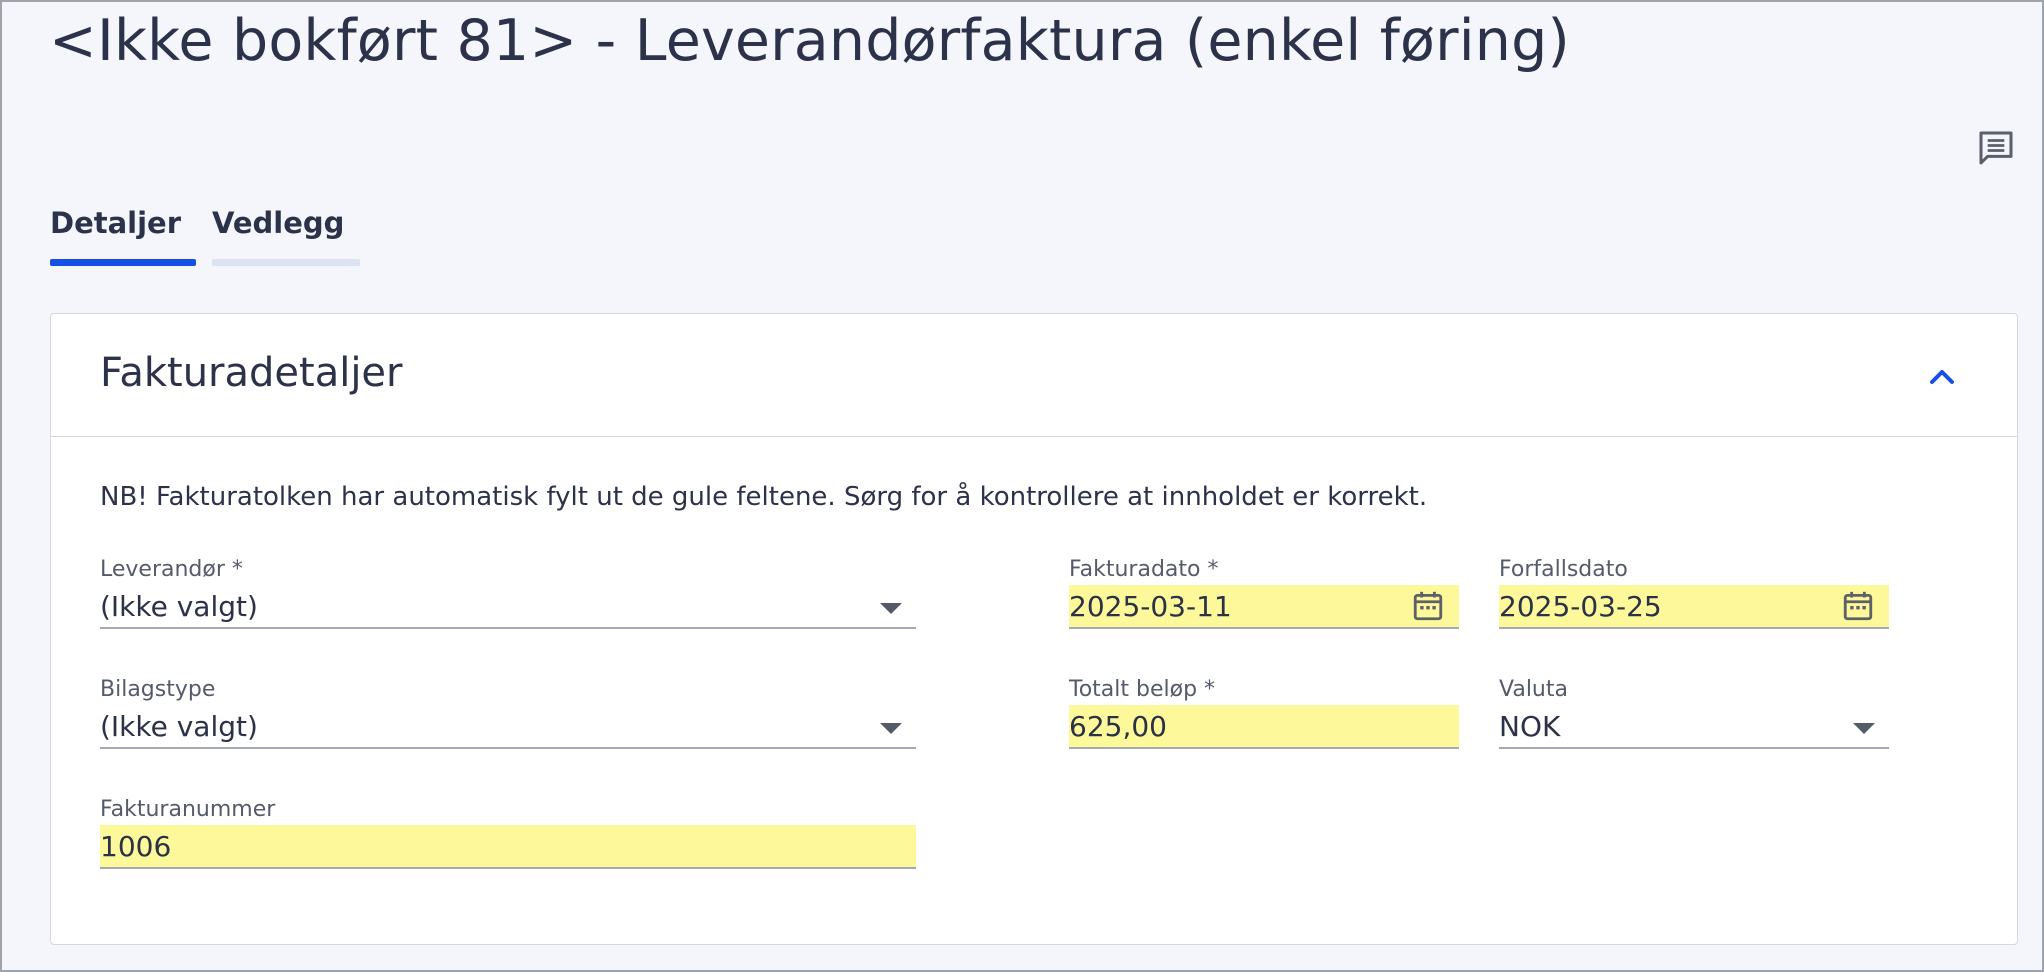 The height and width of the screenshot is (972, 2044). I want to click on currency-field: Valuta NOK, so click(1694, 714).